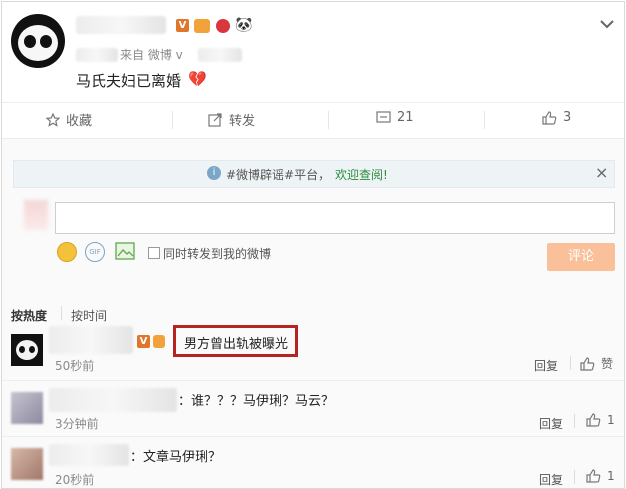 The image size is (626, 489). Describe the element at coordinates (256, 401) in the screenshot. I see `comment-text: ：谁？？？马伊琍？马云？` at that location.